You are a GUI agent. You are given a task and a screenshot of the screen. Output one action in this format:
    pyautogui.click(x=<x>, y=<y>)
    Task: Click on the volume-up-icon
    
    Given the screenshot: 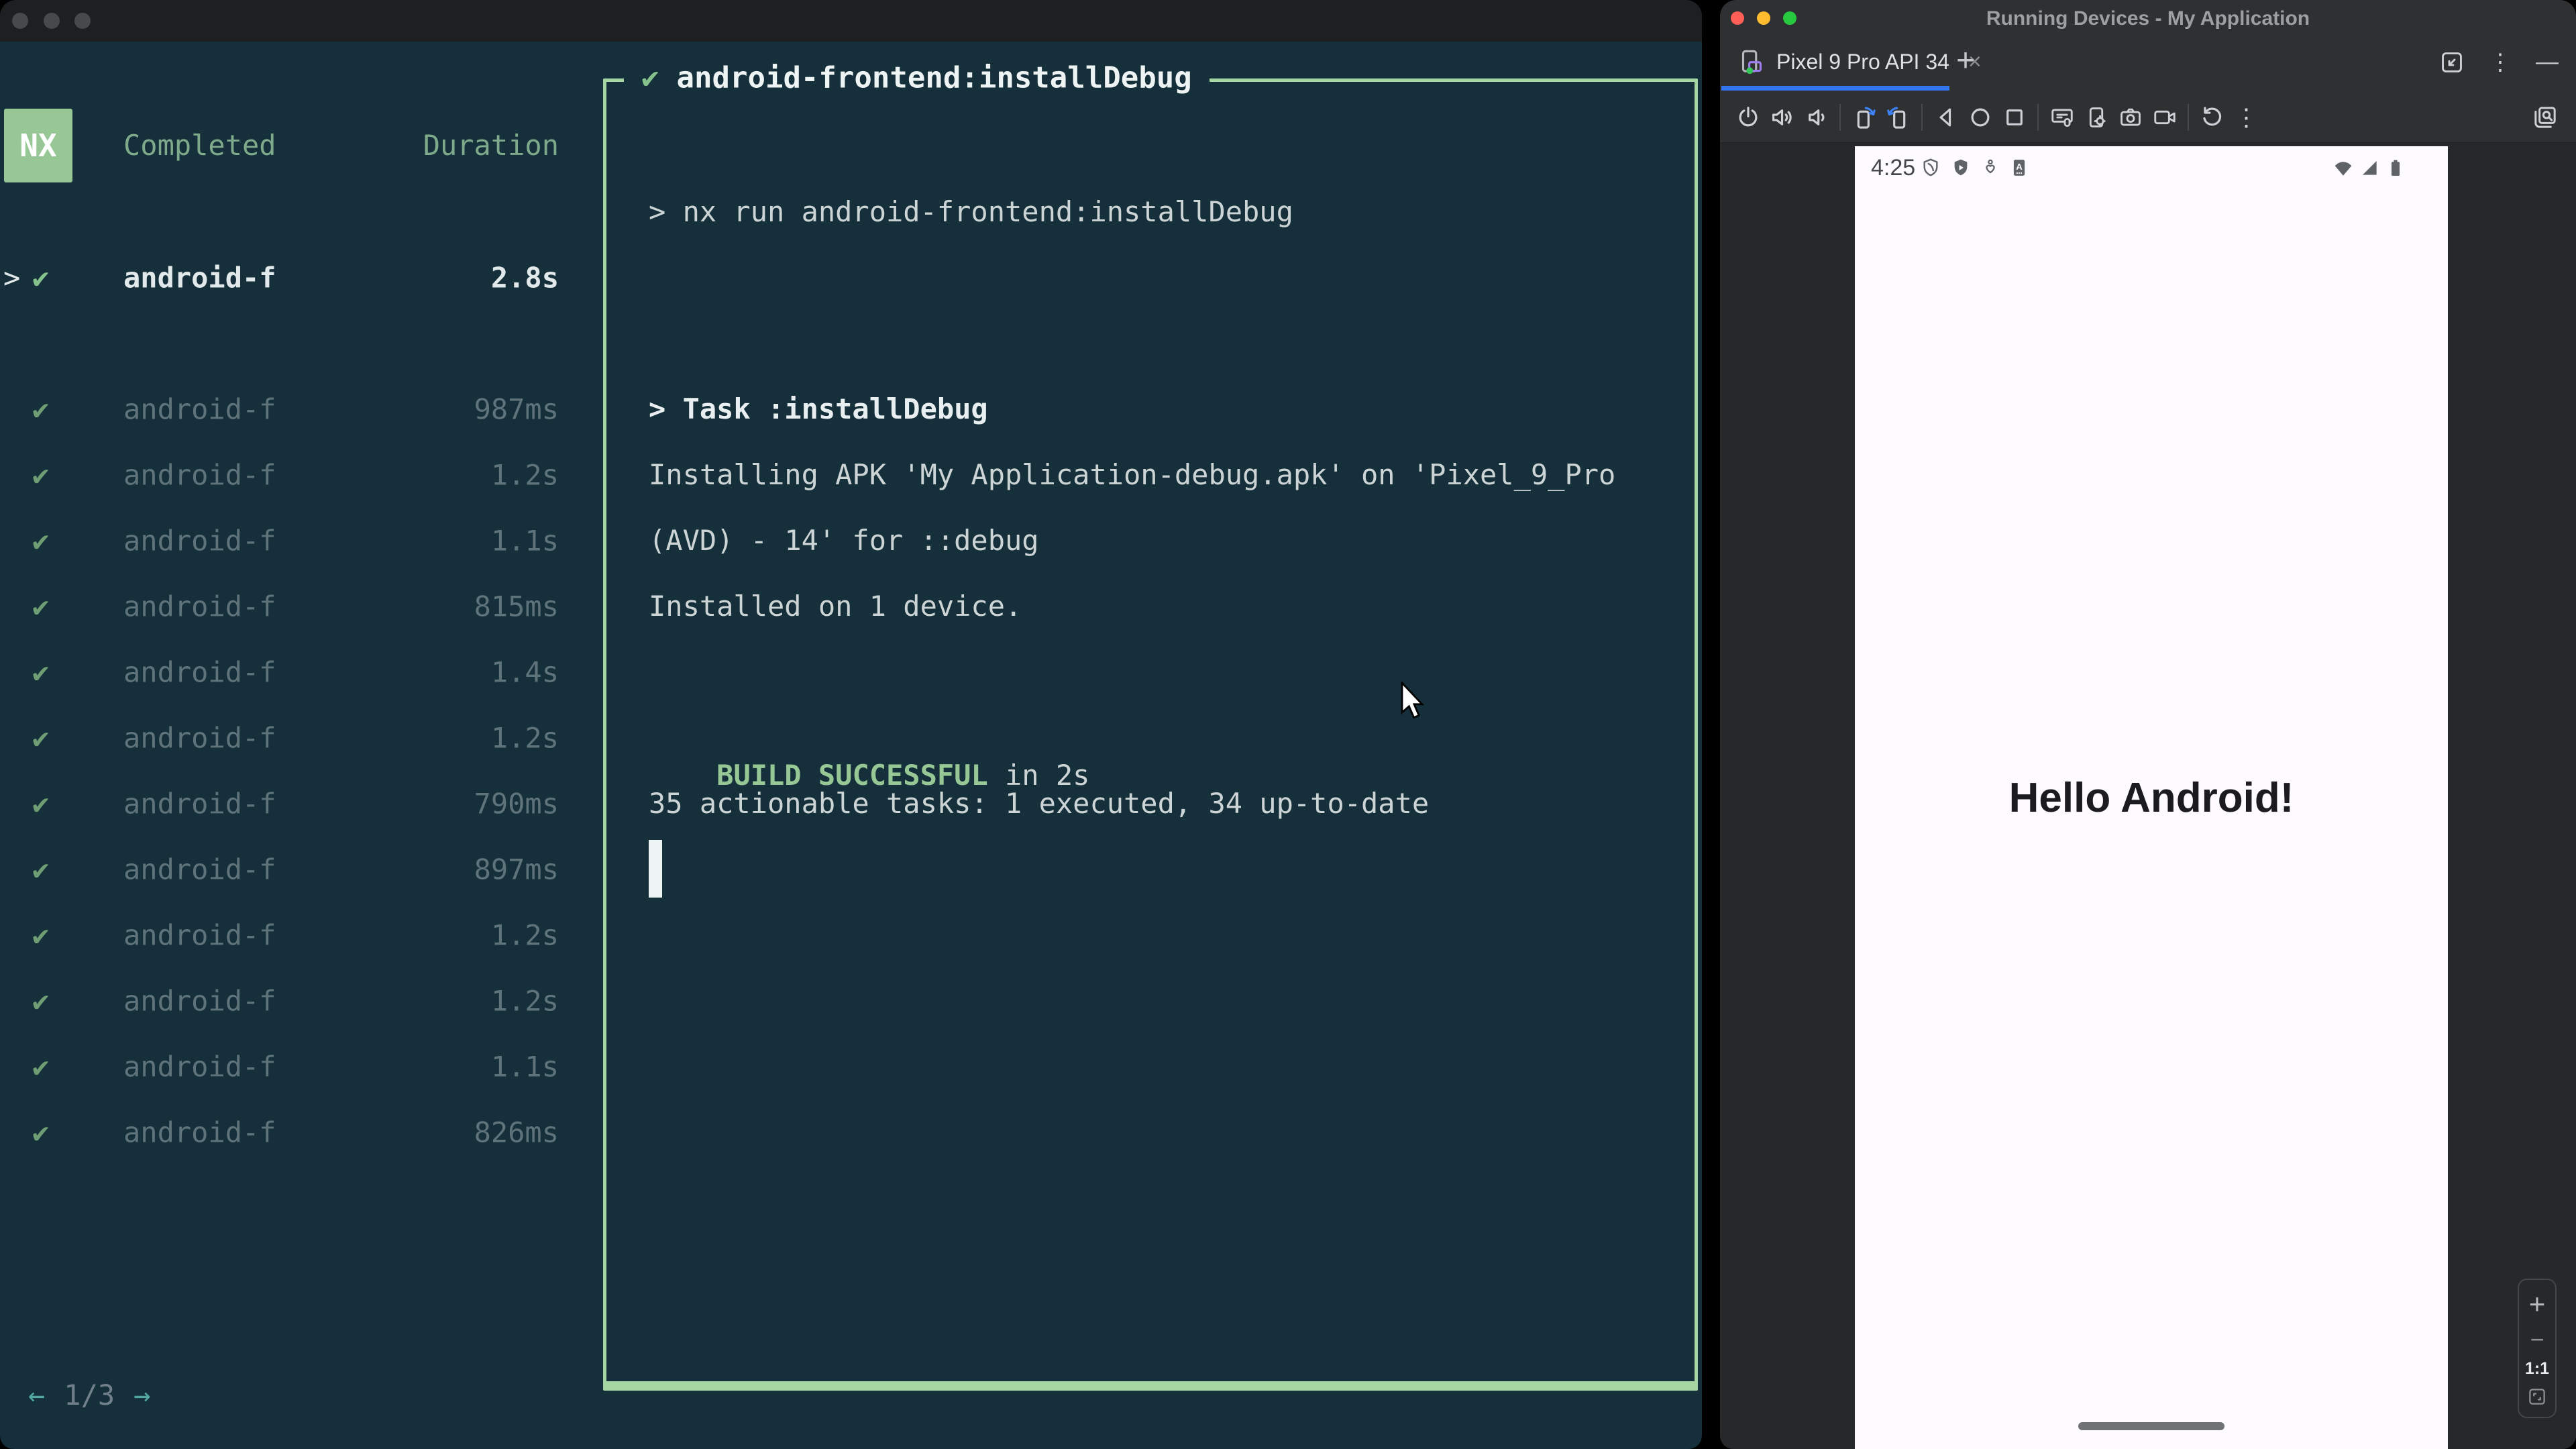 What is the action you would take?
    pyautogui.click(x=1782, y=117)
    